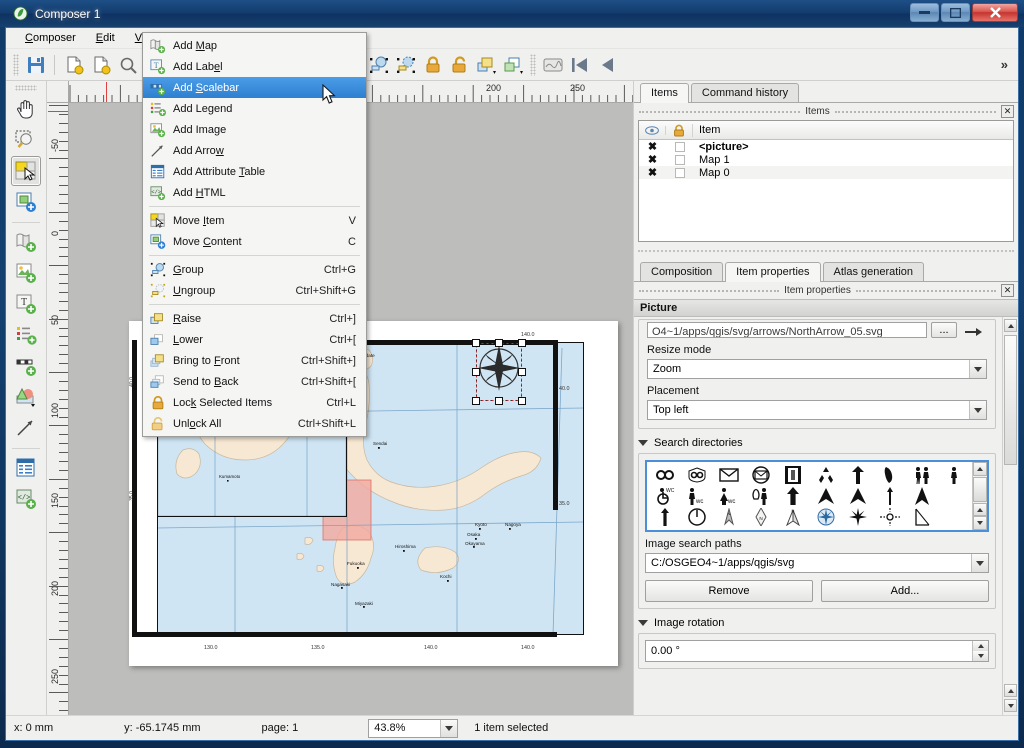 This screenshot has width=1024, height=748. Describe the element at coordinates (432, 65) in the screenshot. I see `lock-icon` at that location.